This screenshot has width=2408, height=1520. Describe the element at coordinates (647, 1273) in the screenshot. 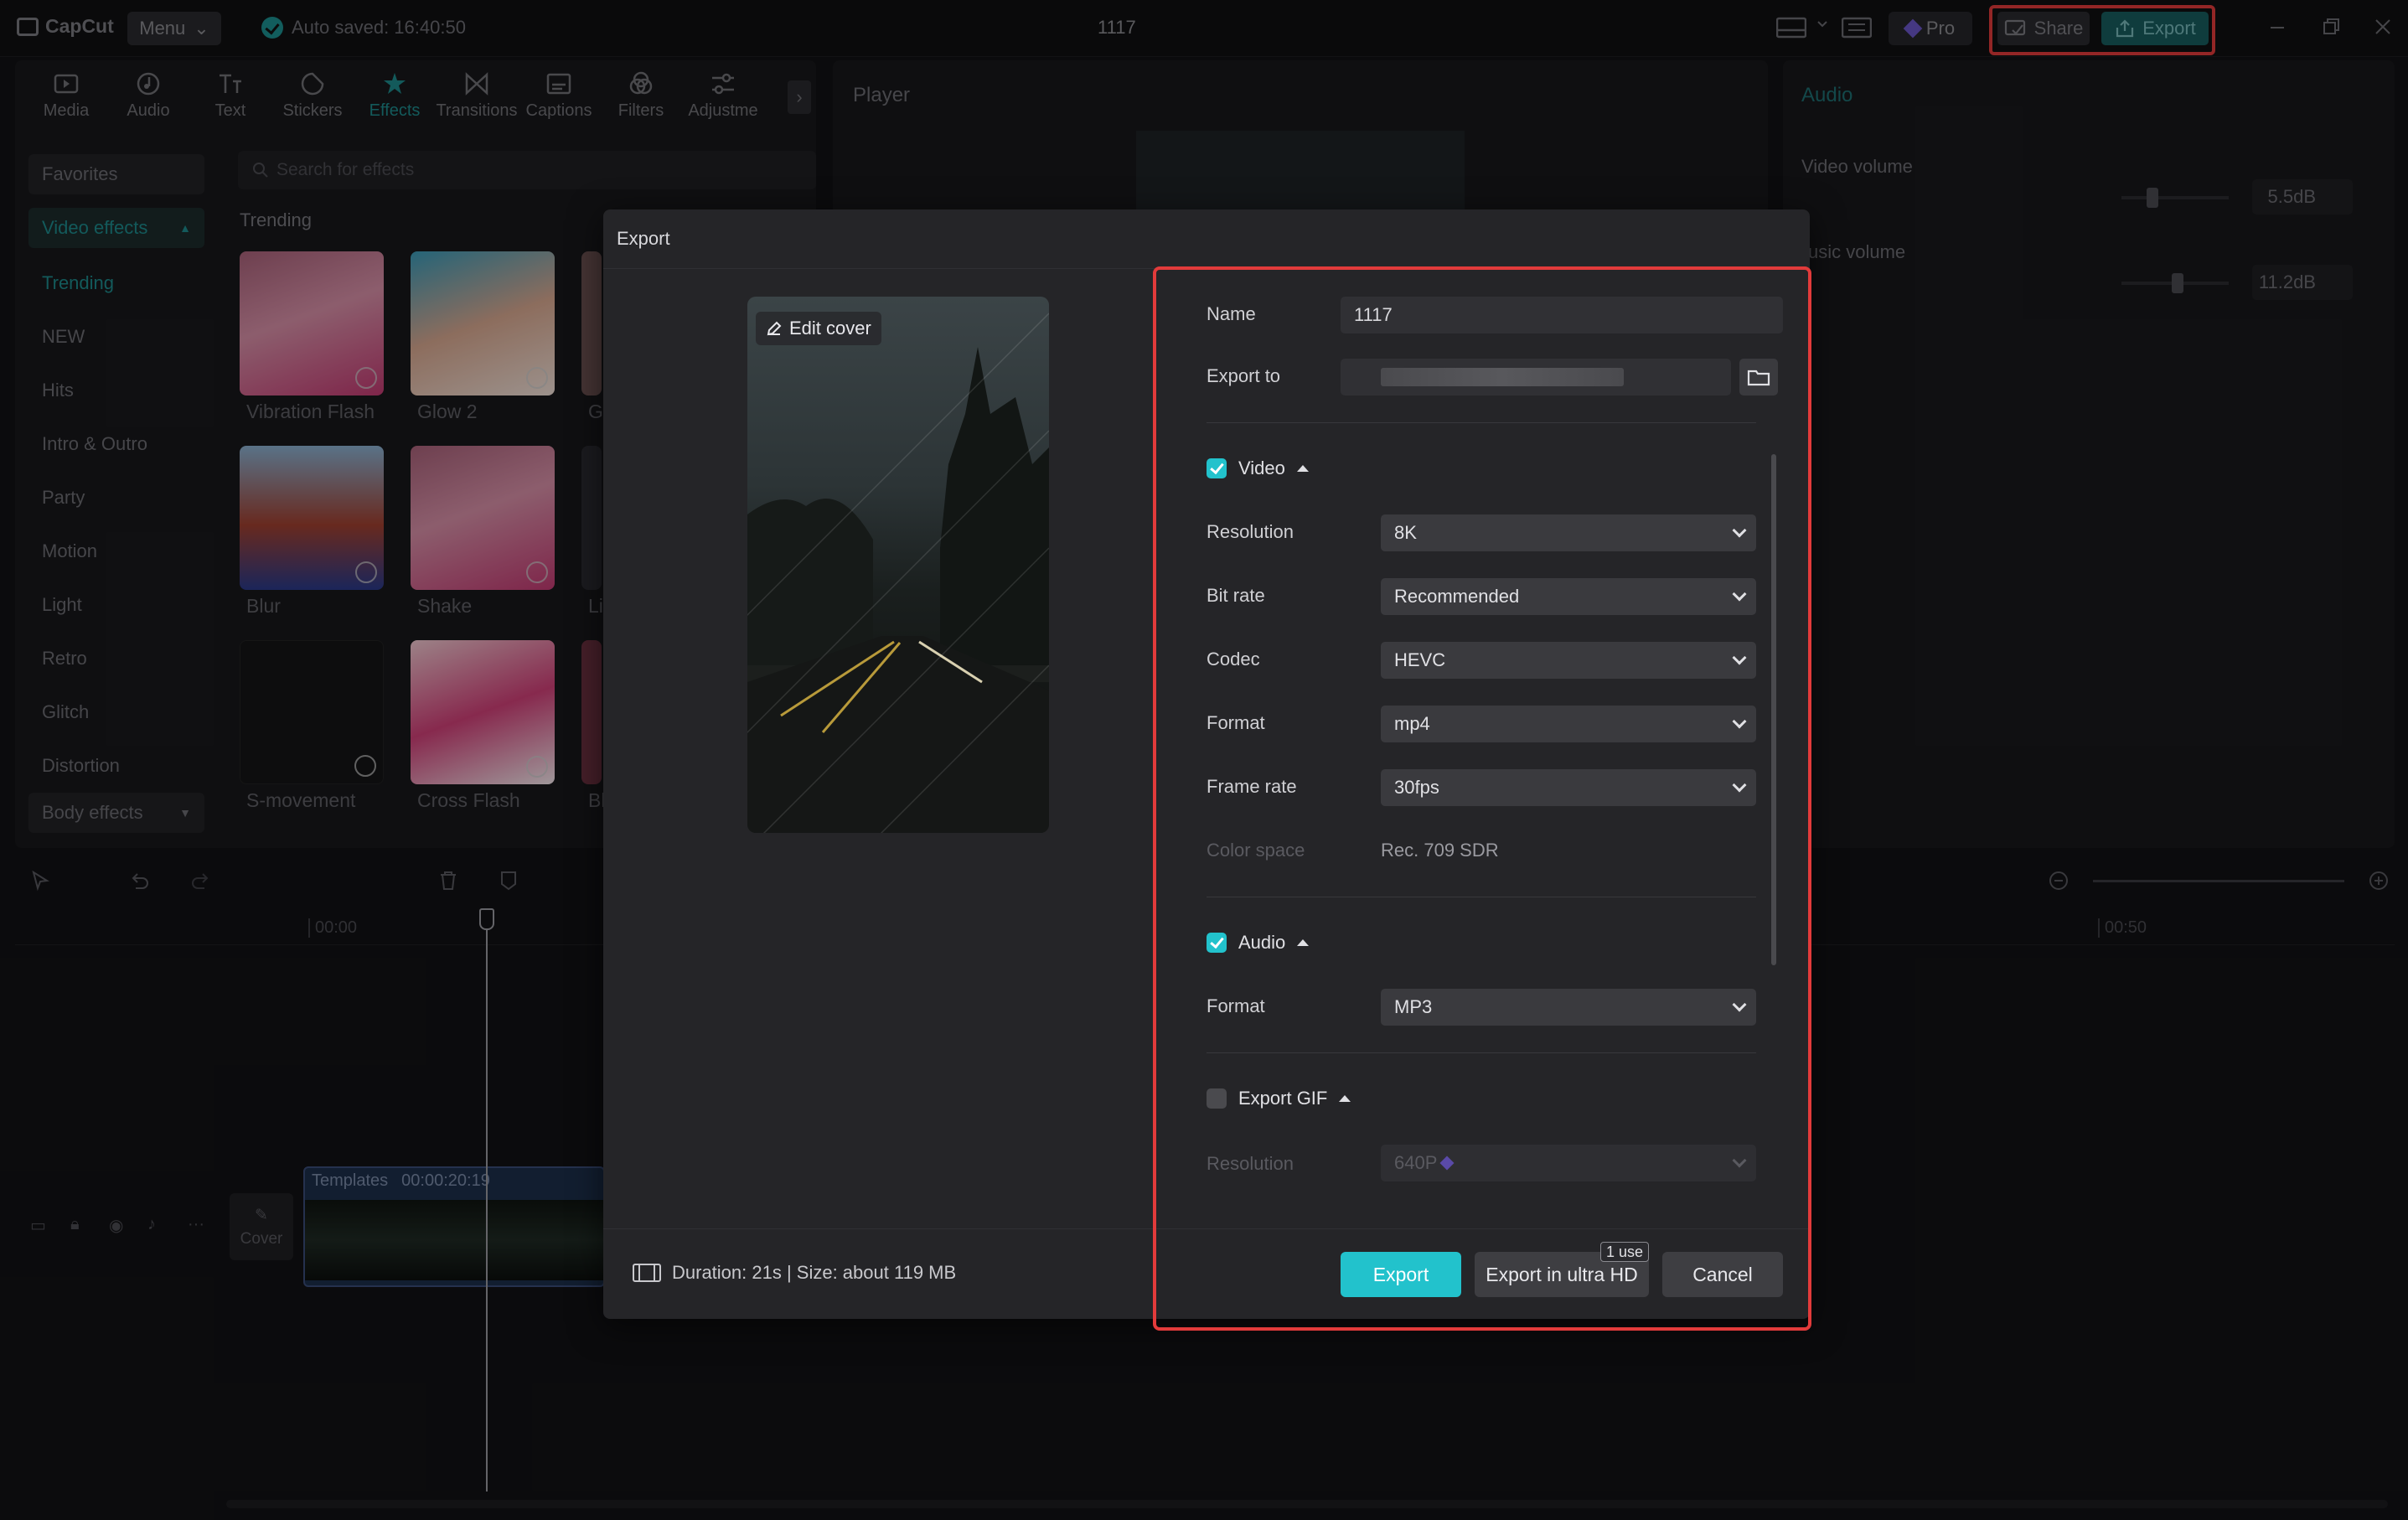

I see `film-icon` at that location.